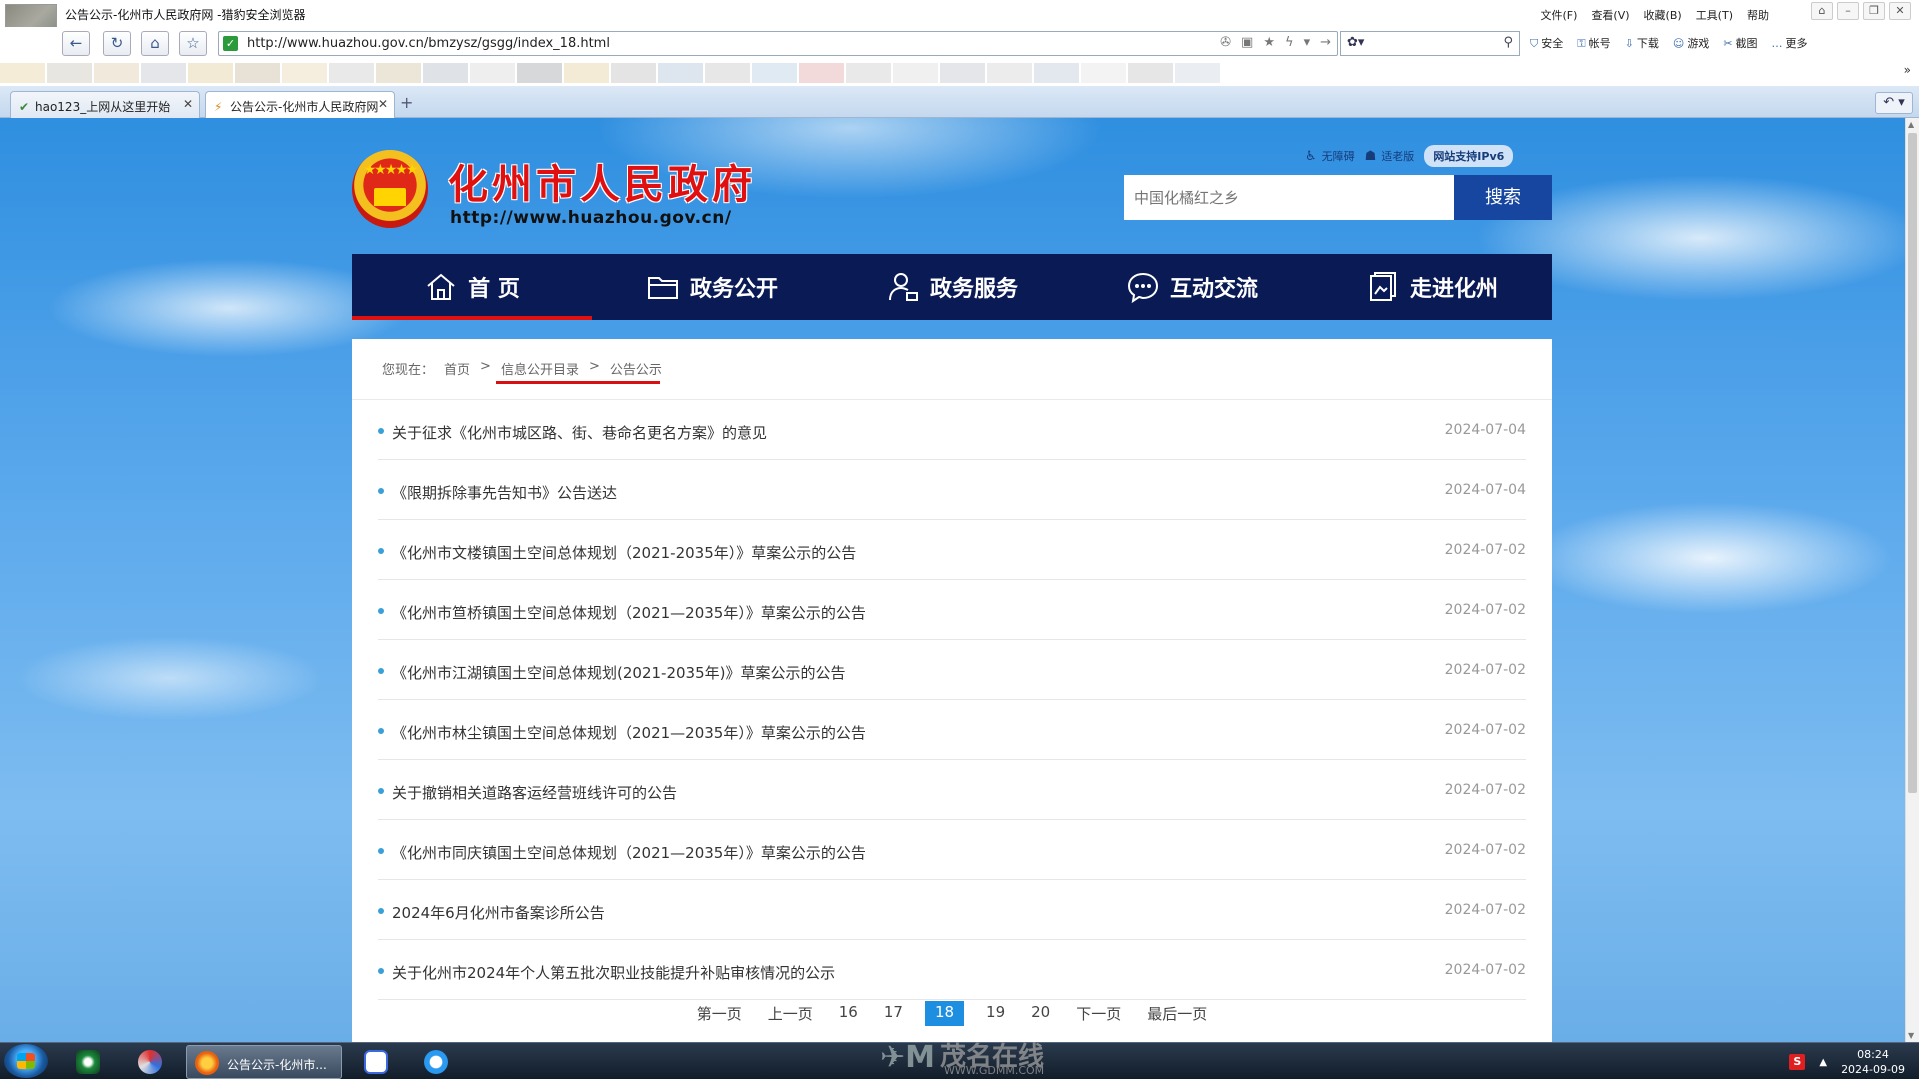 The height and width of the screenshot is (1079, 1919). I want to click on menu-tools: 工具(T), so click(1714, 15).